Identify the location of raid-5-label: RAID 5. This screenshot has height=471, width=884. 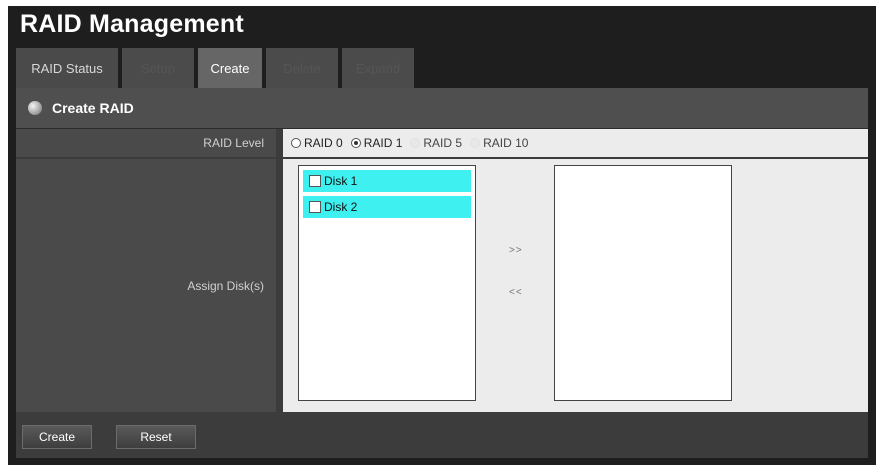
(443, 143).